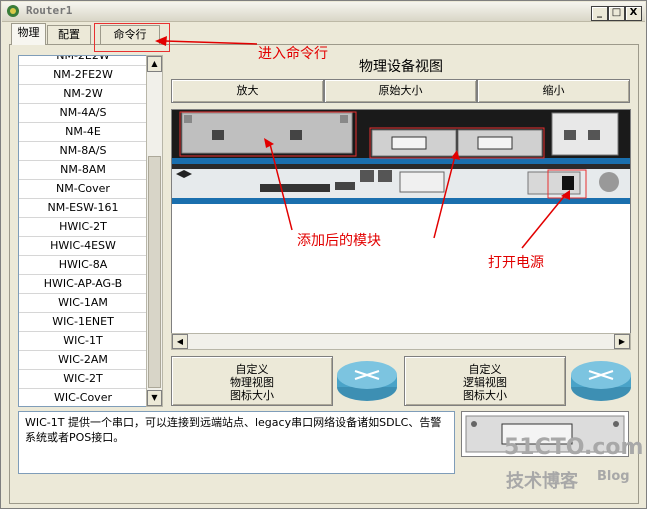 The width and height of the screenshot is (647, 509). I want to click on module-list-scrollbar: ▲ ▼, so click(154, 231).